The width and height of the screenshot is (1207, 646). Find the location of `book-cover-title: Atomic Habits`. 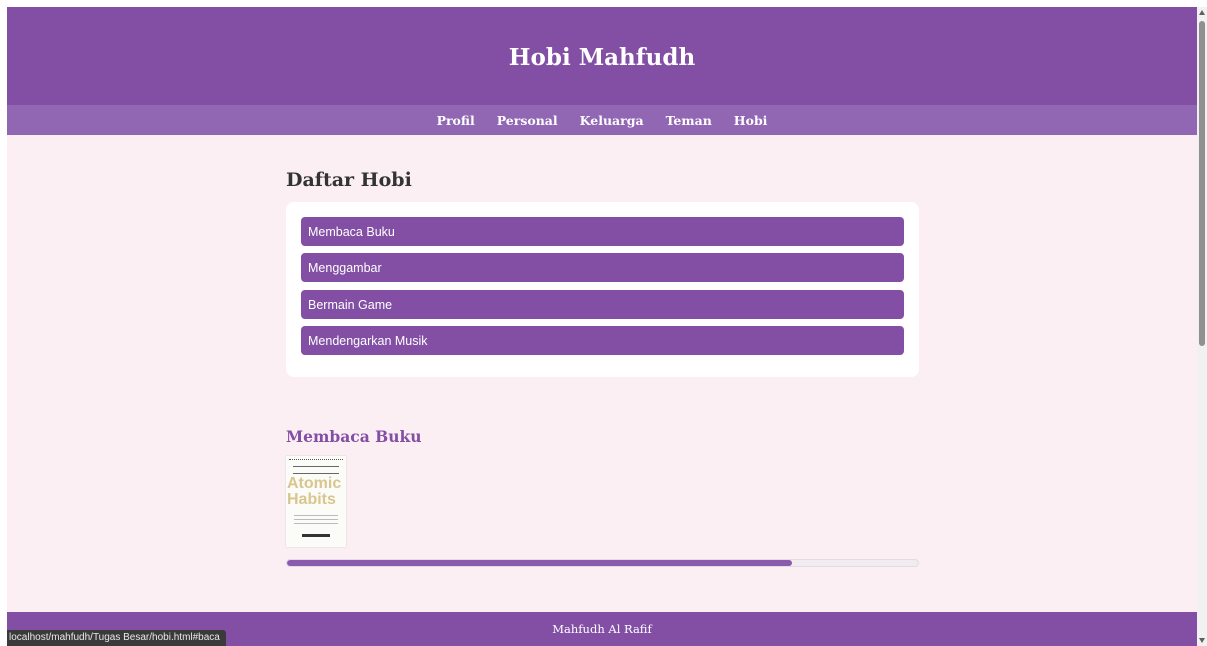

book-cover-title: Atomic Habits is located at coordinates (316, 492).